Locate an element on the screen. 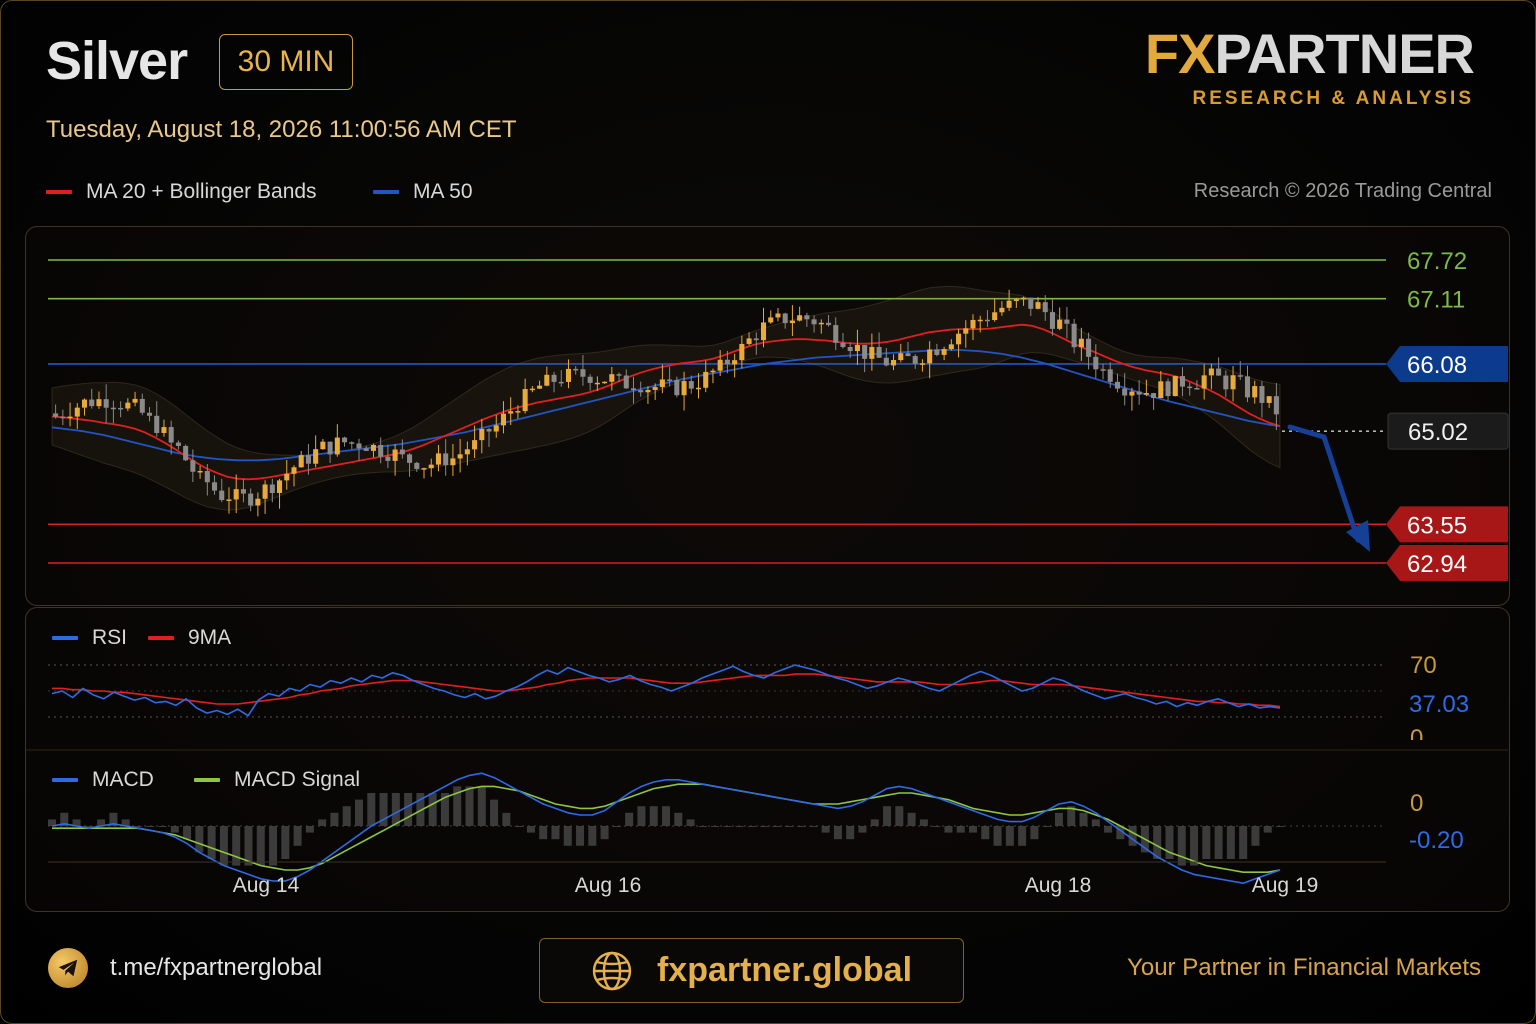 This screenshot has height=1024, width=1536. legend-macd: MACD is located at coordinates (103, 780).